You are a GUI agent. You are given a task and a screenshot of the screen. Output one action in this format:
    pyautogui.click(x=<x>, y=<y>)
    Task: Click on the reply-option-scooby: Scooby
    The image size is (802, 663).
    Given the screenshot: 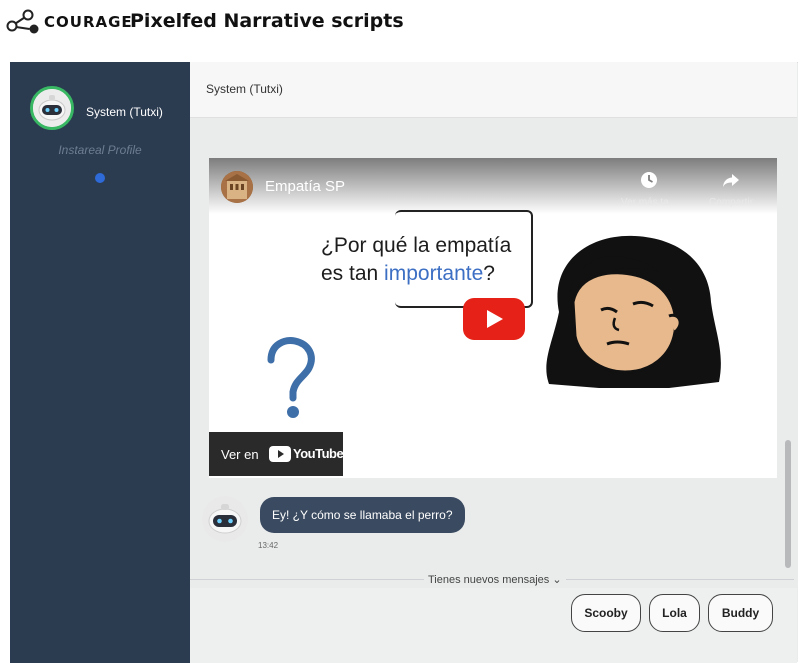 What is the action you would take?
    pyautogui.click(x=606, y=613)
    